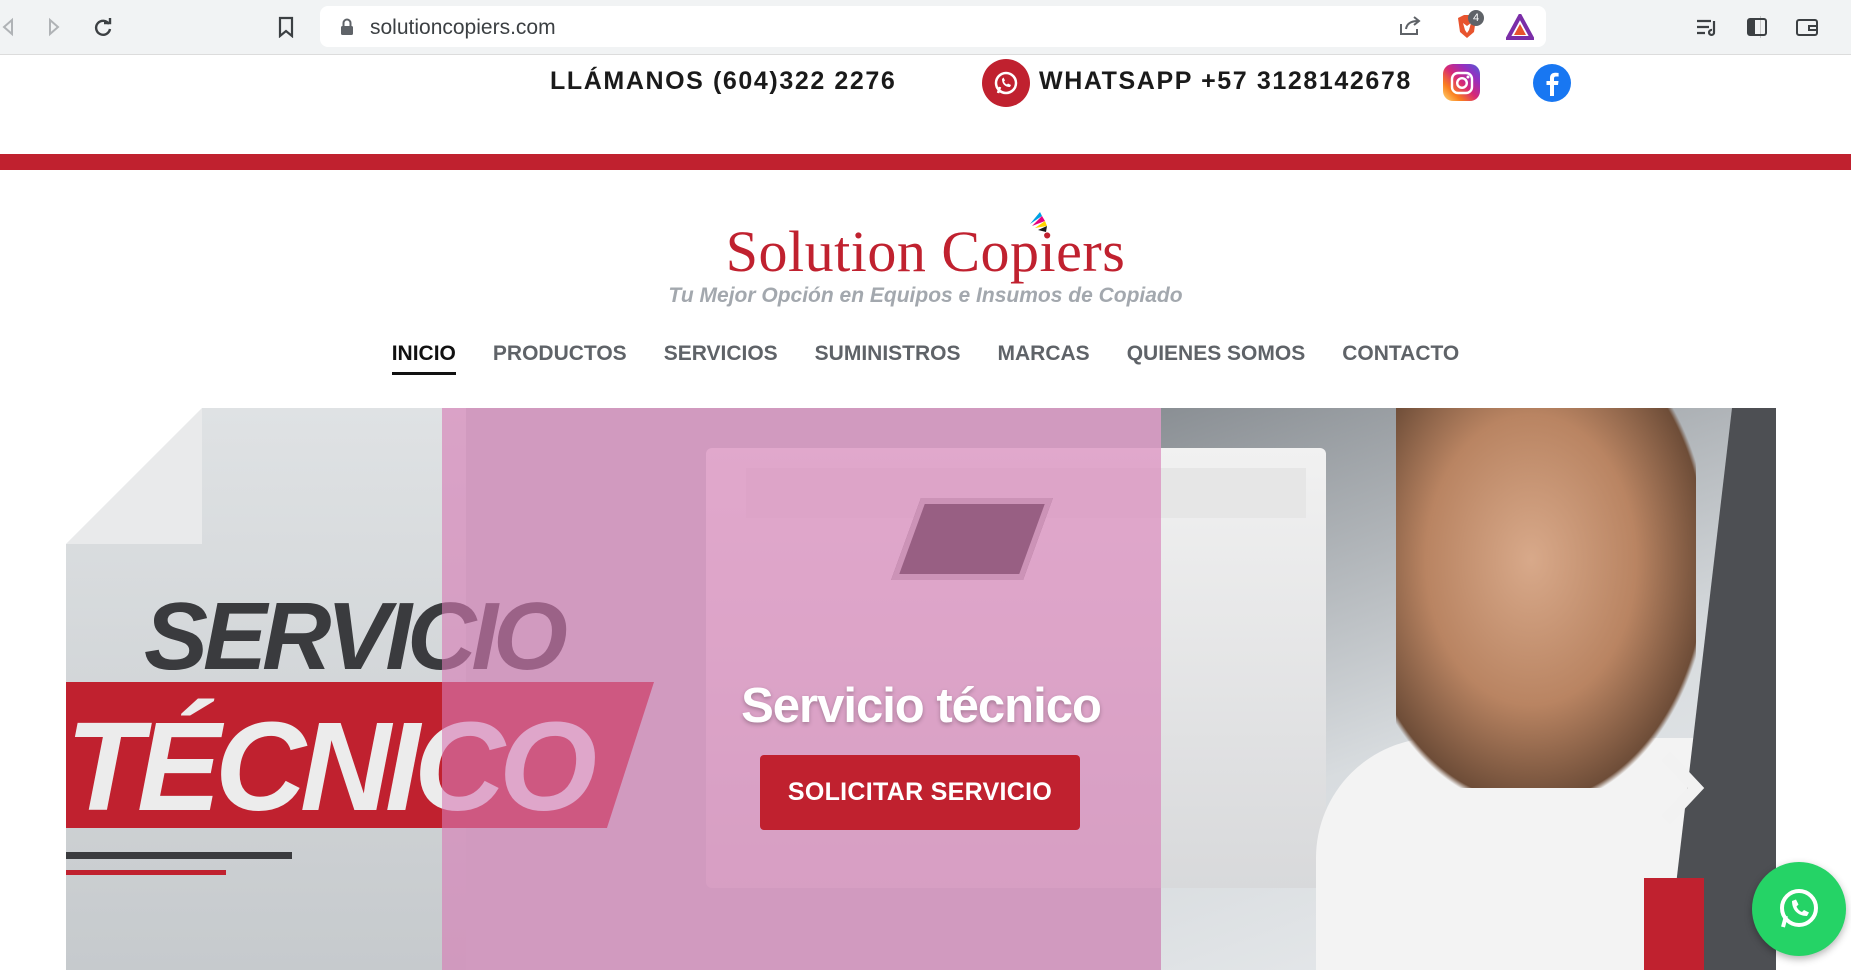  I want to click on phone-link: LLÁMANOS (604)322 2276, so click(723, 81).